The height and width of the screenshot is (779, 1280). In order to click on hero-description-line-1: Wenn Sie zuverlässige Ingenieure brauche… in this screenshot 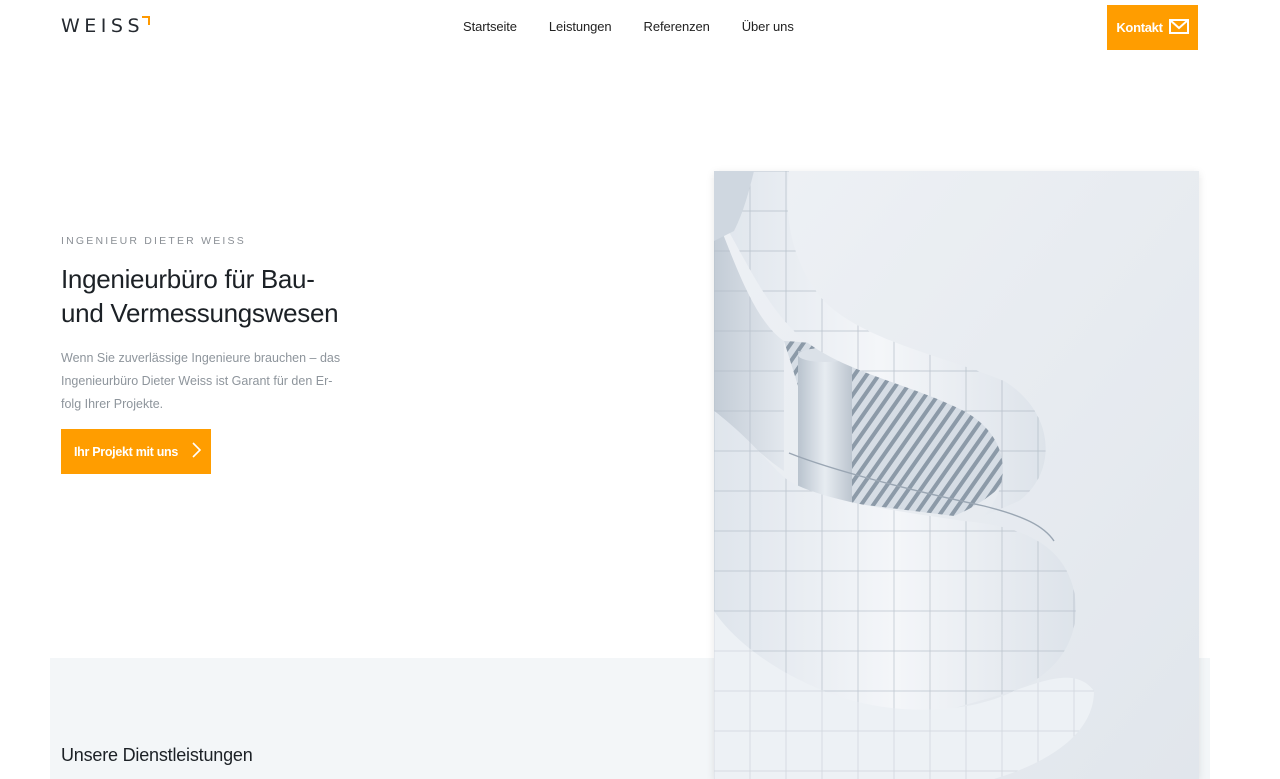, I will do `click(201, 358)`.